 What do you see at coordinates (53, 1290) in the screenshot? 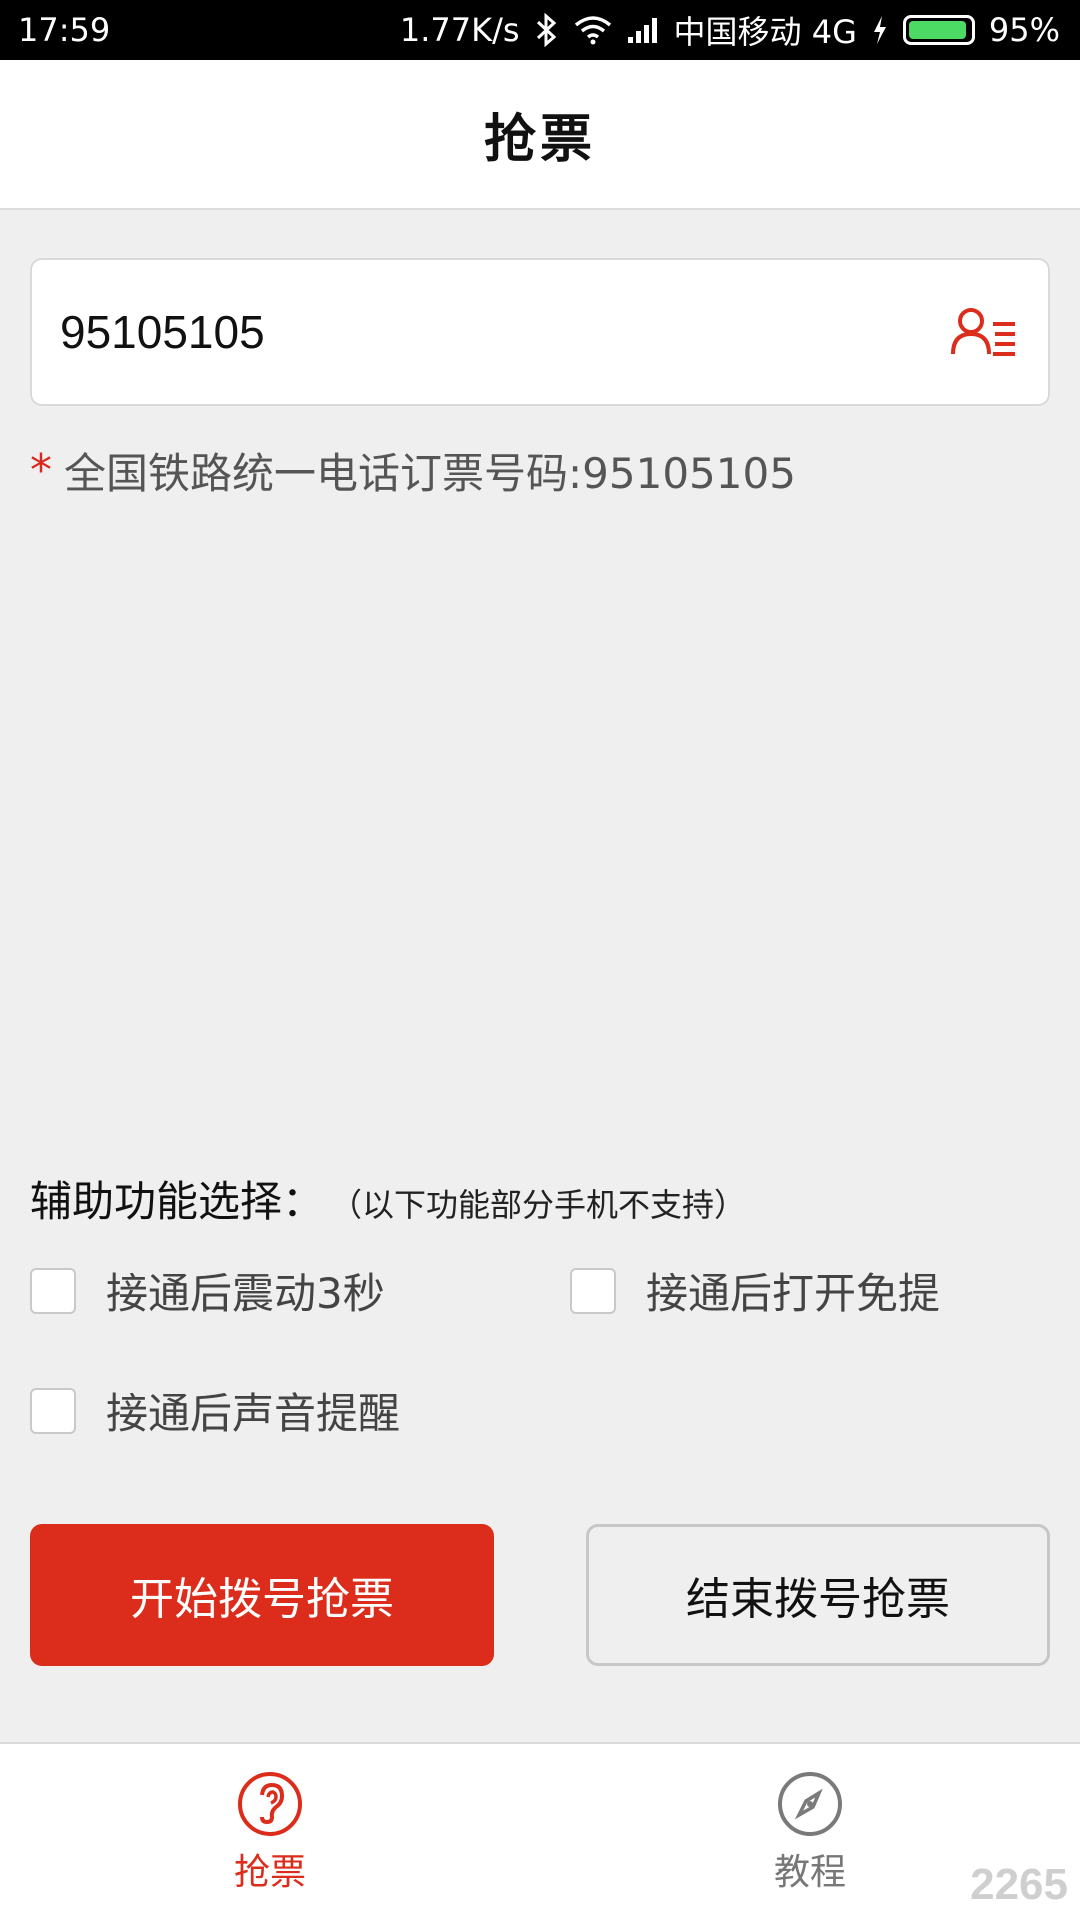
I see `vibrate-checkbox` at bounding box center [53, 1290].